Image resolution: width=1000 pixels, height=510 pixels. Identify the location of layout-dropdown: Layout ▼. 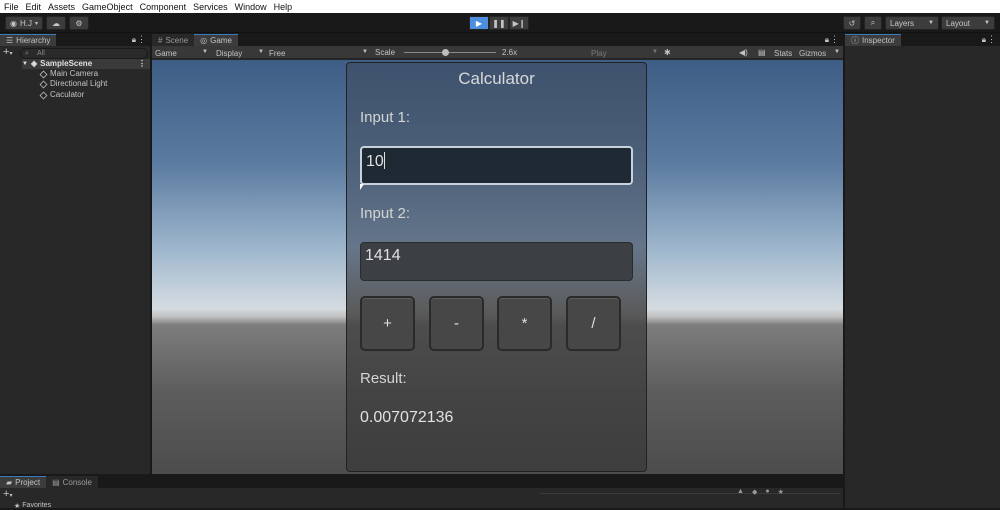
(968, 23).